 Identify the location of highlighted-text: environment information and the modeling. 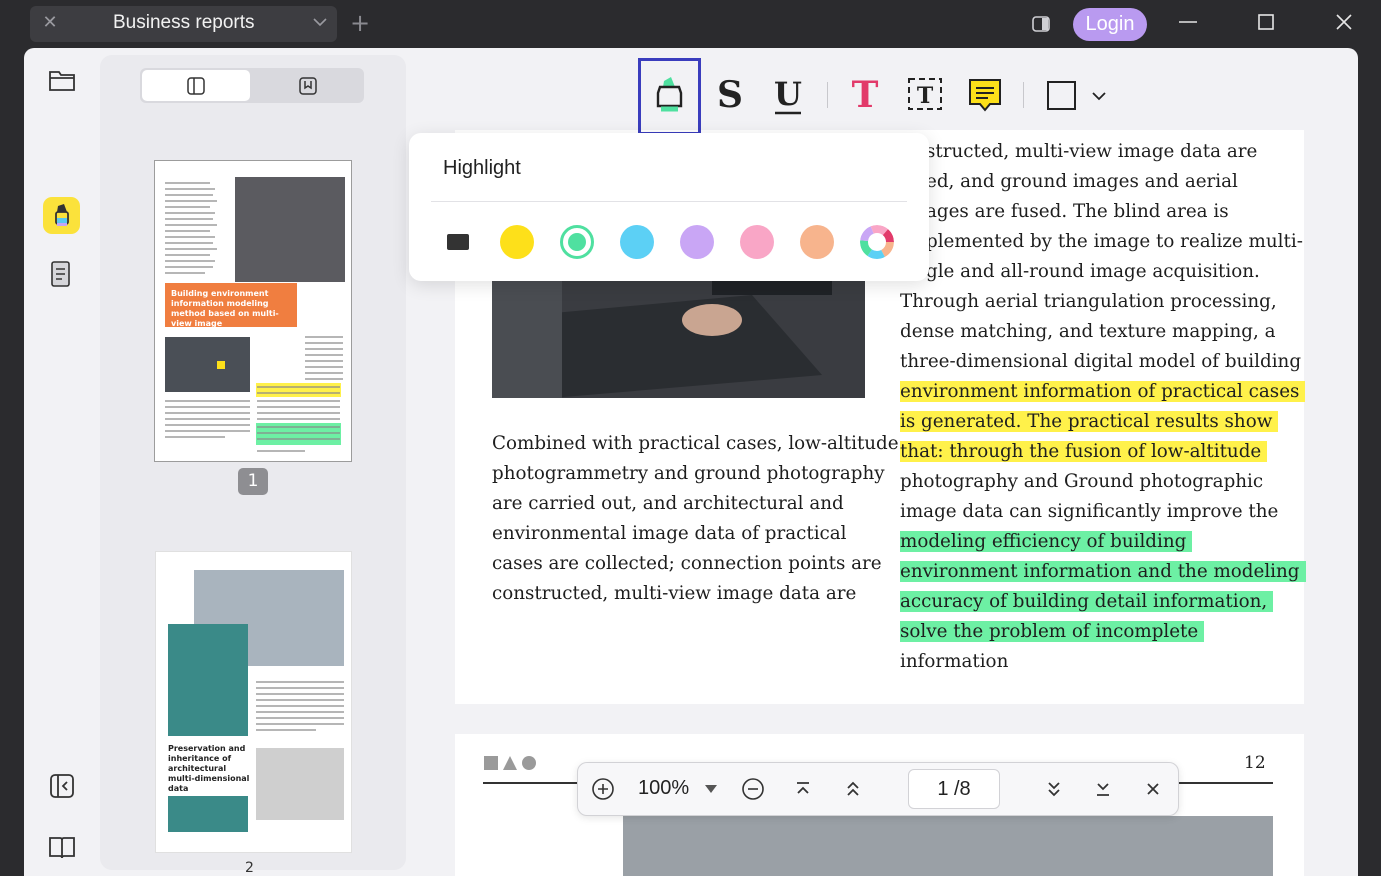
(1103, 571).